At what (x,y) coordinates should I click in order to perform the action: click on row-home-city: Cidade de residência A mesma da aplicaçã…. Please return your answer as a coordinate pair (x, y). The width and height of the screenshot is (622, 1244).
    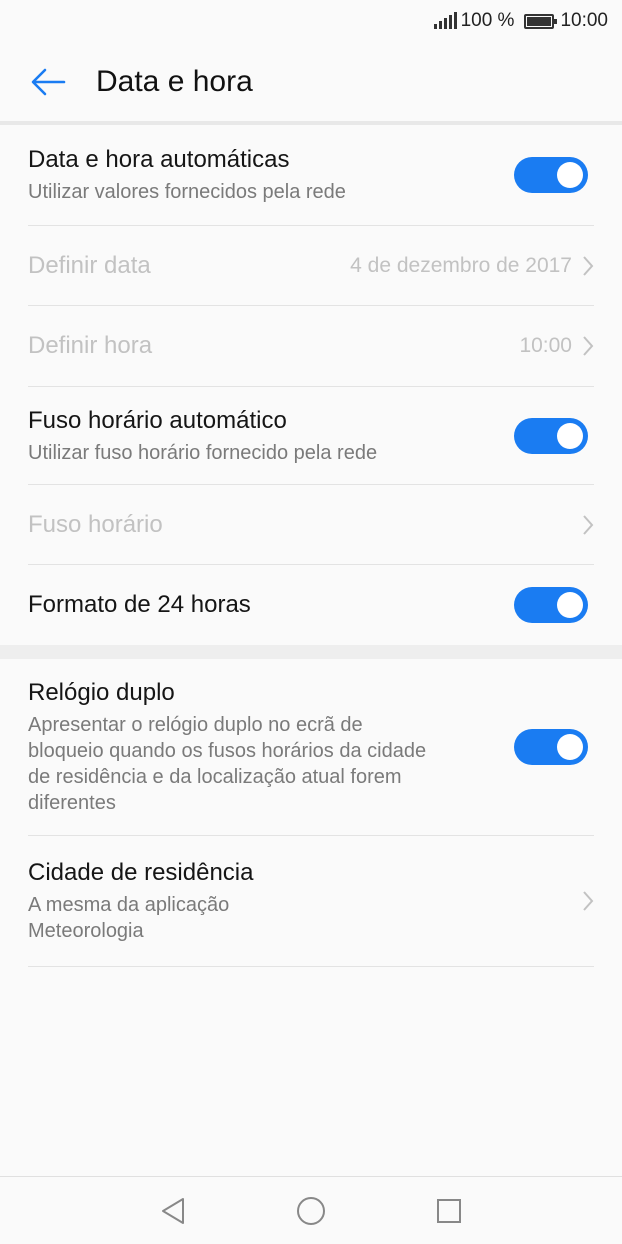
    Looking at the image, I should click on (311, 901).